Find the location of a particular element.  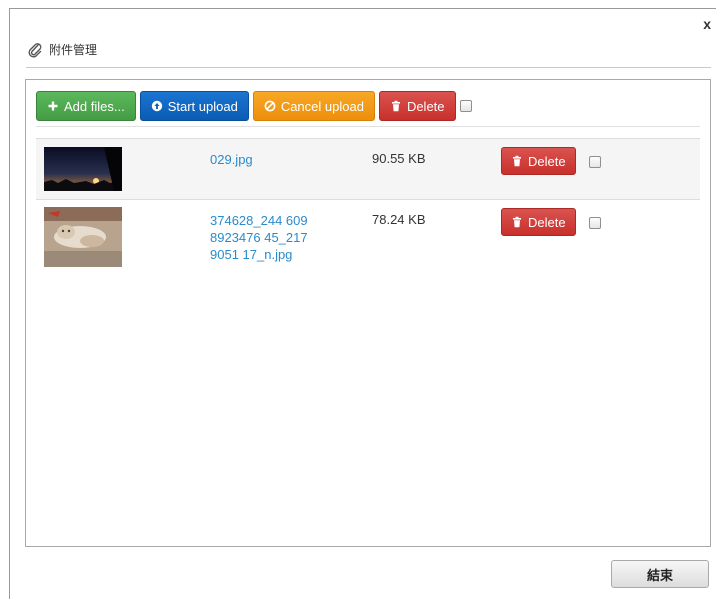

file-row: 029.jpg 90.55 KB Delete is located at coordinates (368, 168).